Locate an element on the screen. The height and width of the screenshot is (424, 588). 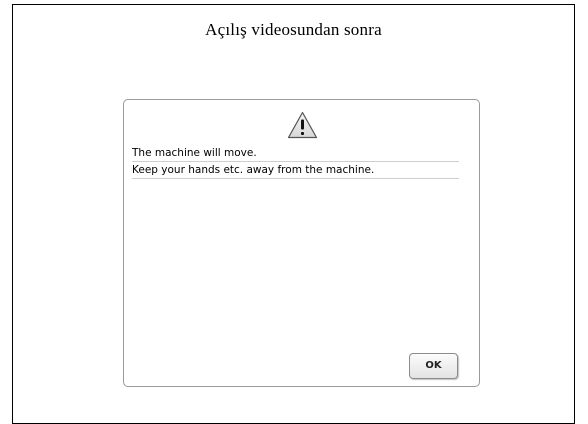
dialog-message-line-1: The machine will move. is located at coordinates (295, 153).